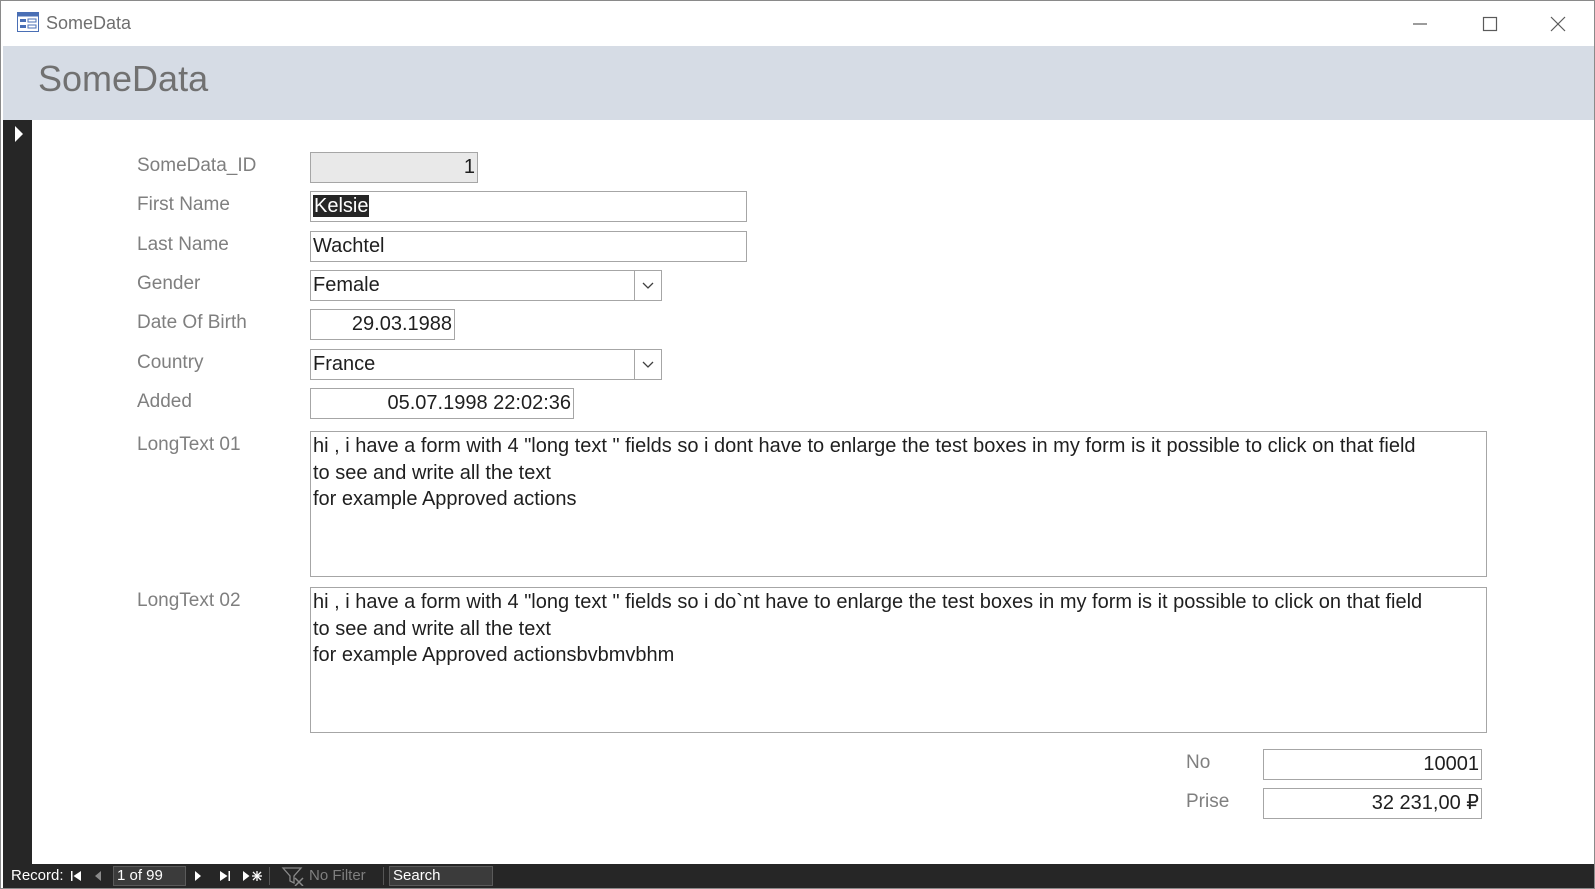 Image resolution: width=1595 pixels, height=889 pixels. I want to click on prise-label: Prise, so click(1208, 801).